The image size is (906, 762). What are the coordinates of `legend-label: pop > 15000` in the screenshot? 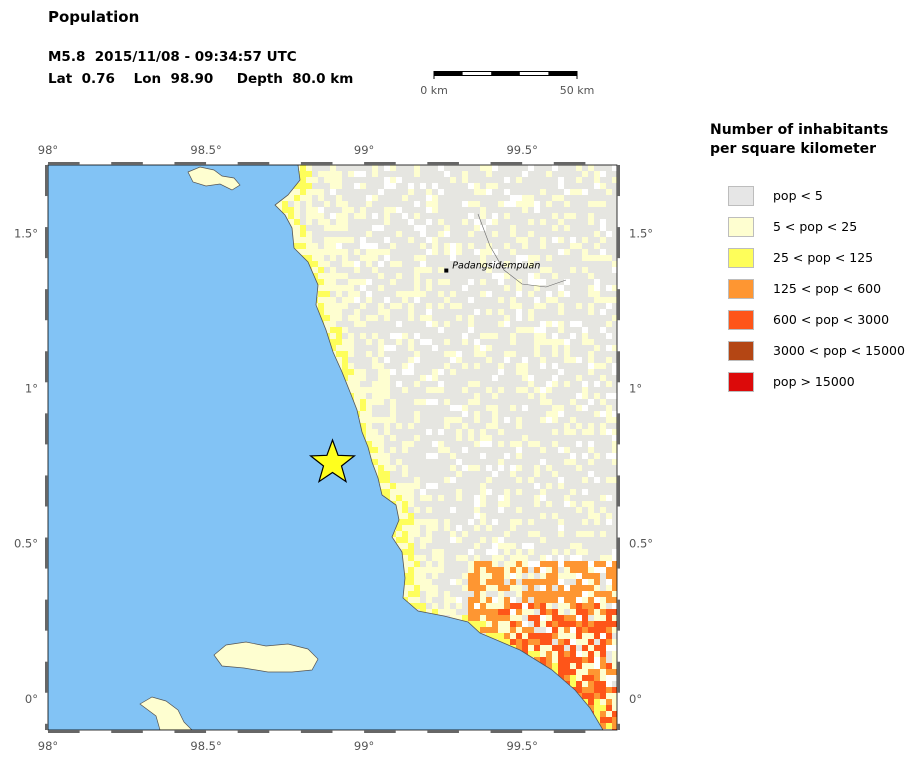 It's located at (814, 381).